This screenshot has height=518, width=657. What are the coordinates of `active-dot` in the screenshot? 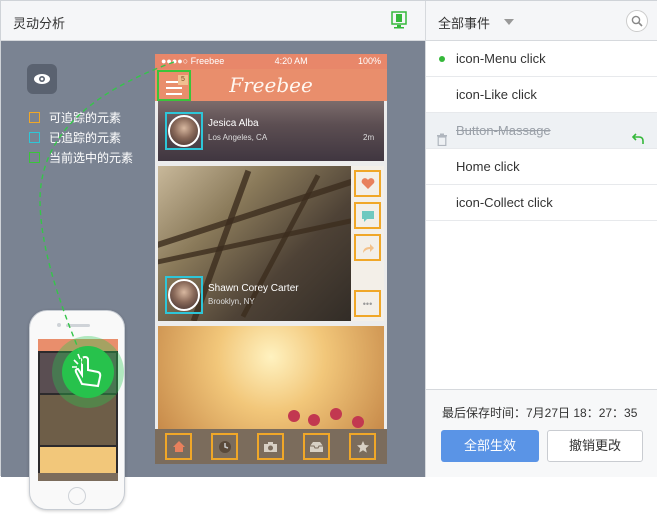 It's located at (442, 59).